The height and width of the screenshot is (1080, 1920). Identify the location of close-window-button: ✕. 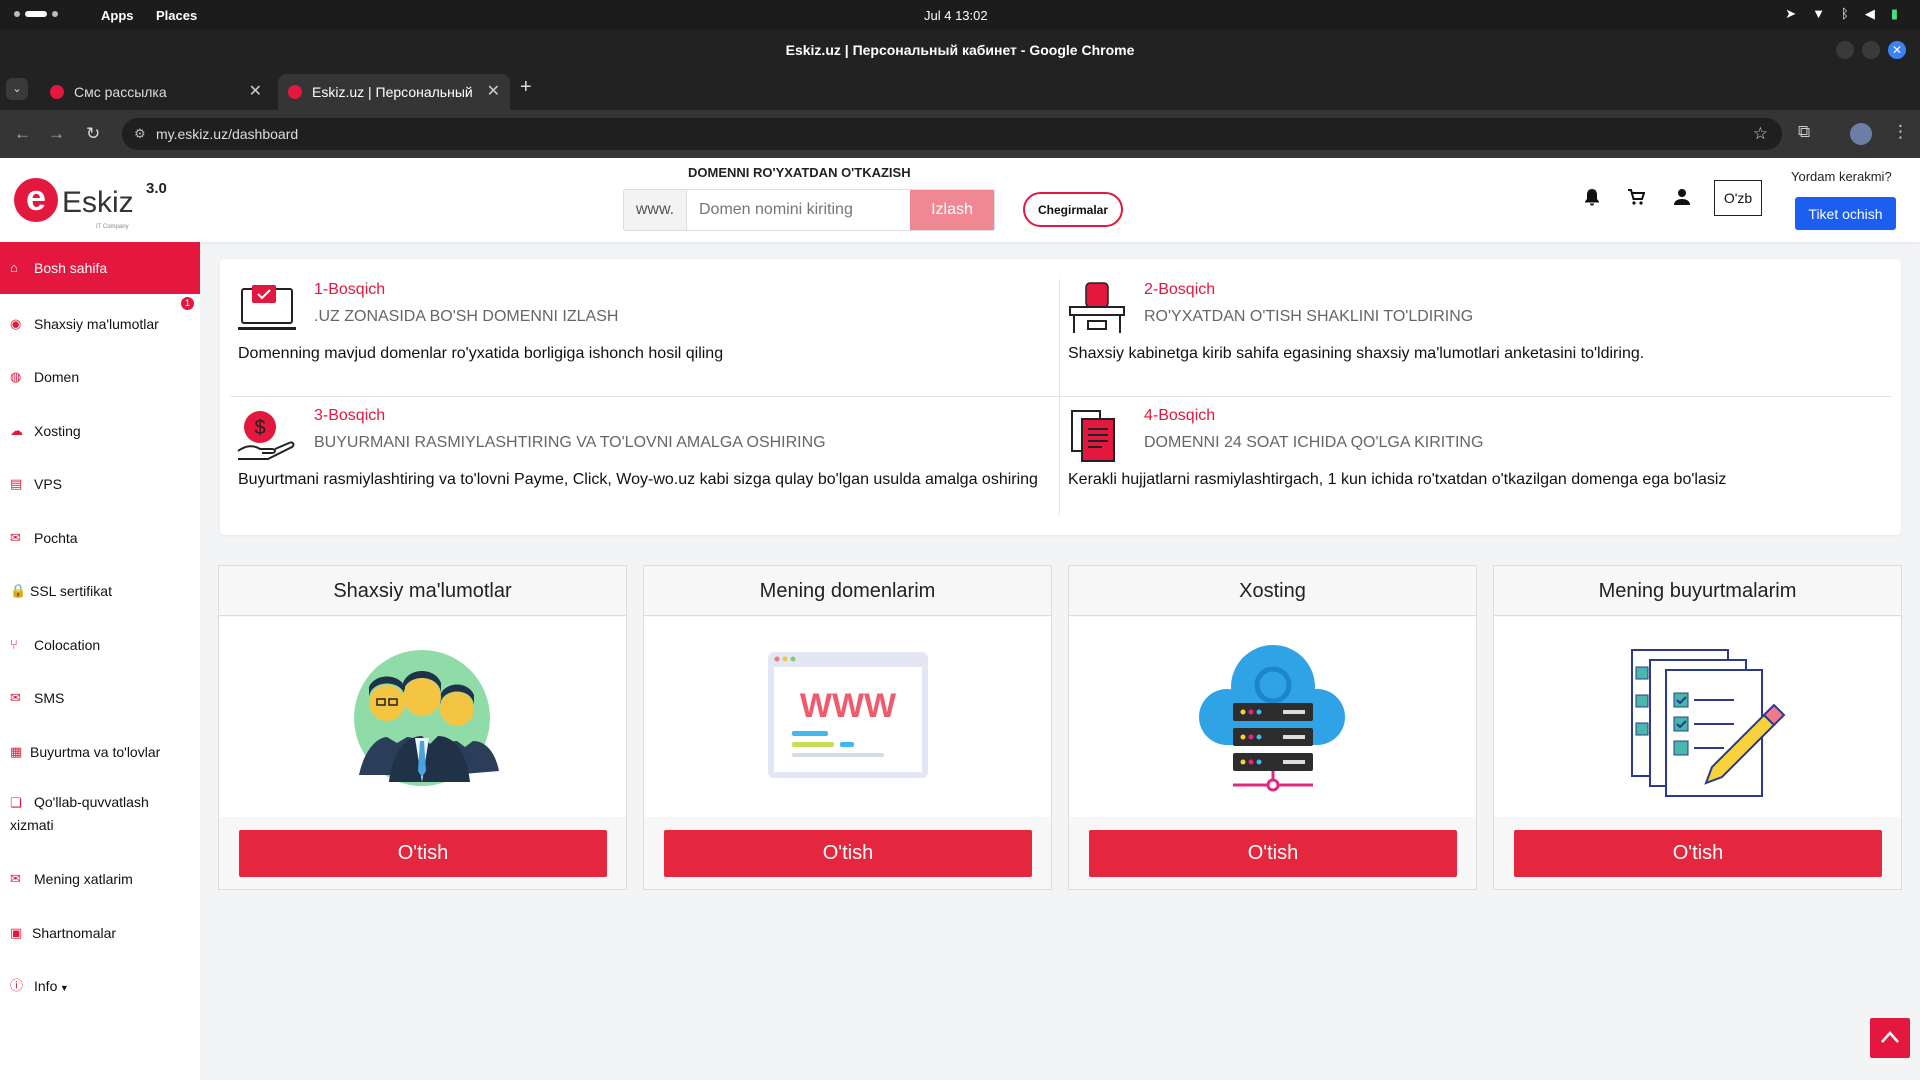
(1897, 50).